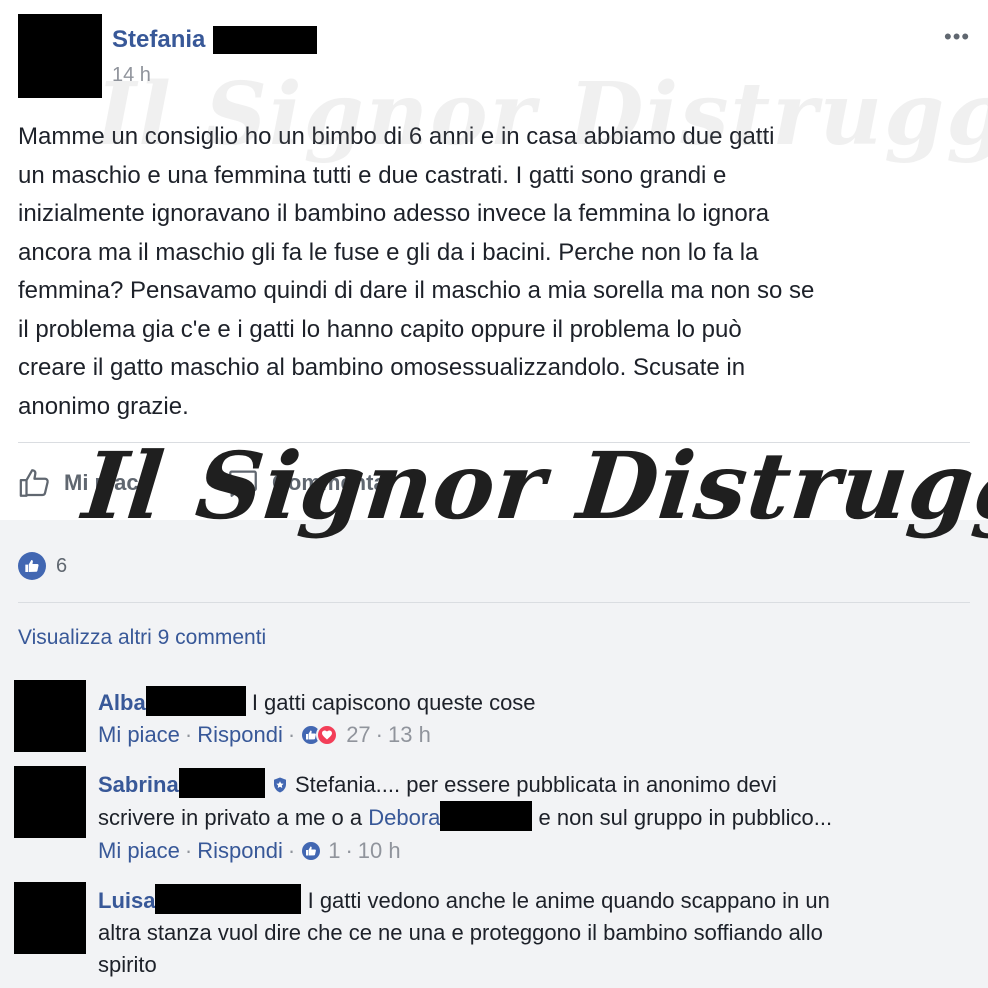  What do you see at coordinates (60, 56) in the screenshot?
I see `author-avatar` at bounding box center [60, 56].